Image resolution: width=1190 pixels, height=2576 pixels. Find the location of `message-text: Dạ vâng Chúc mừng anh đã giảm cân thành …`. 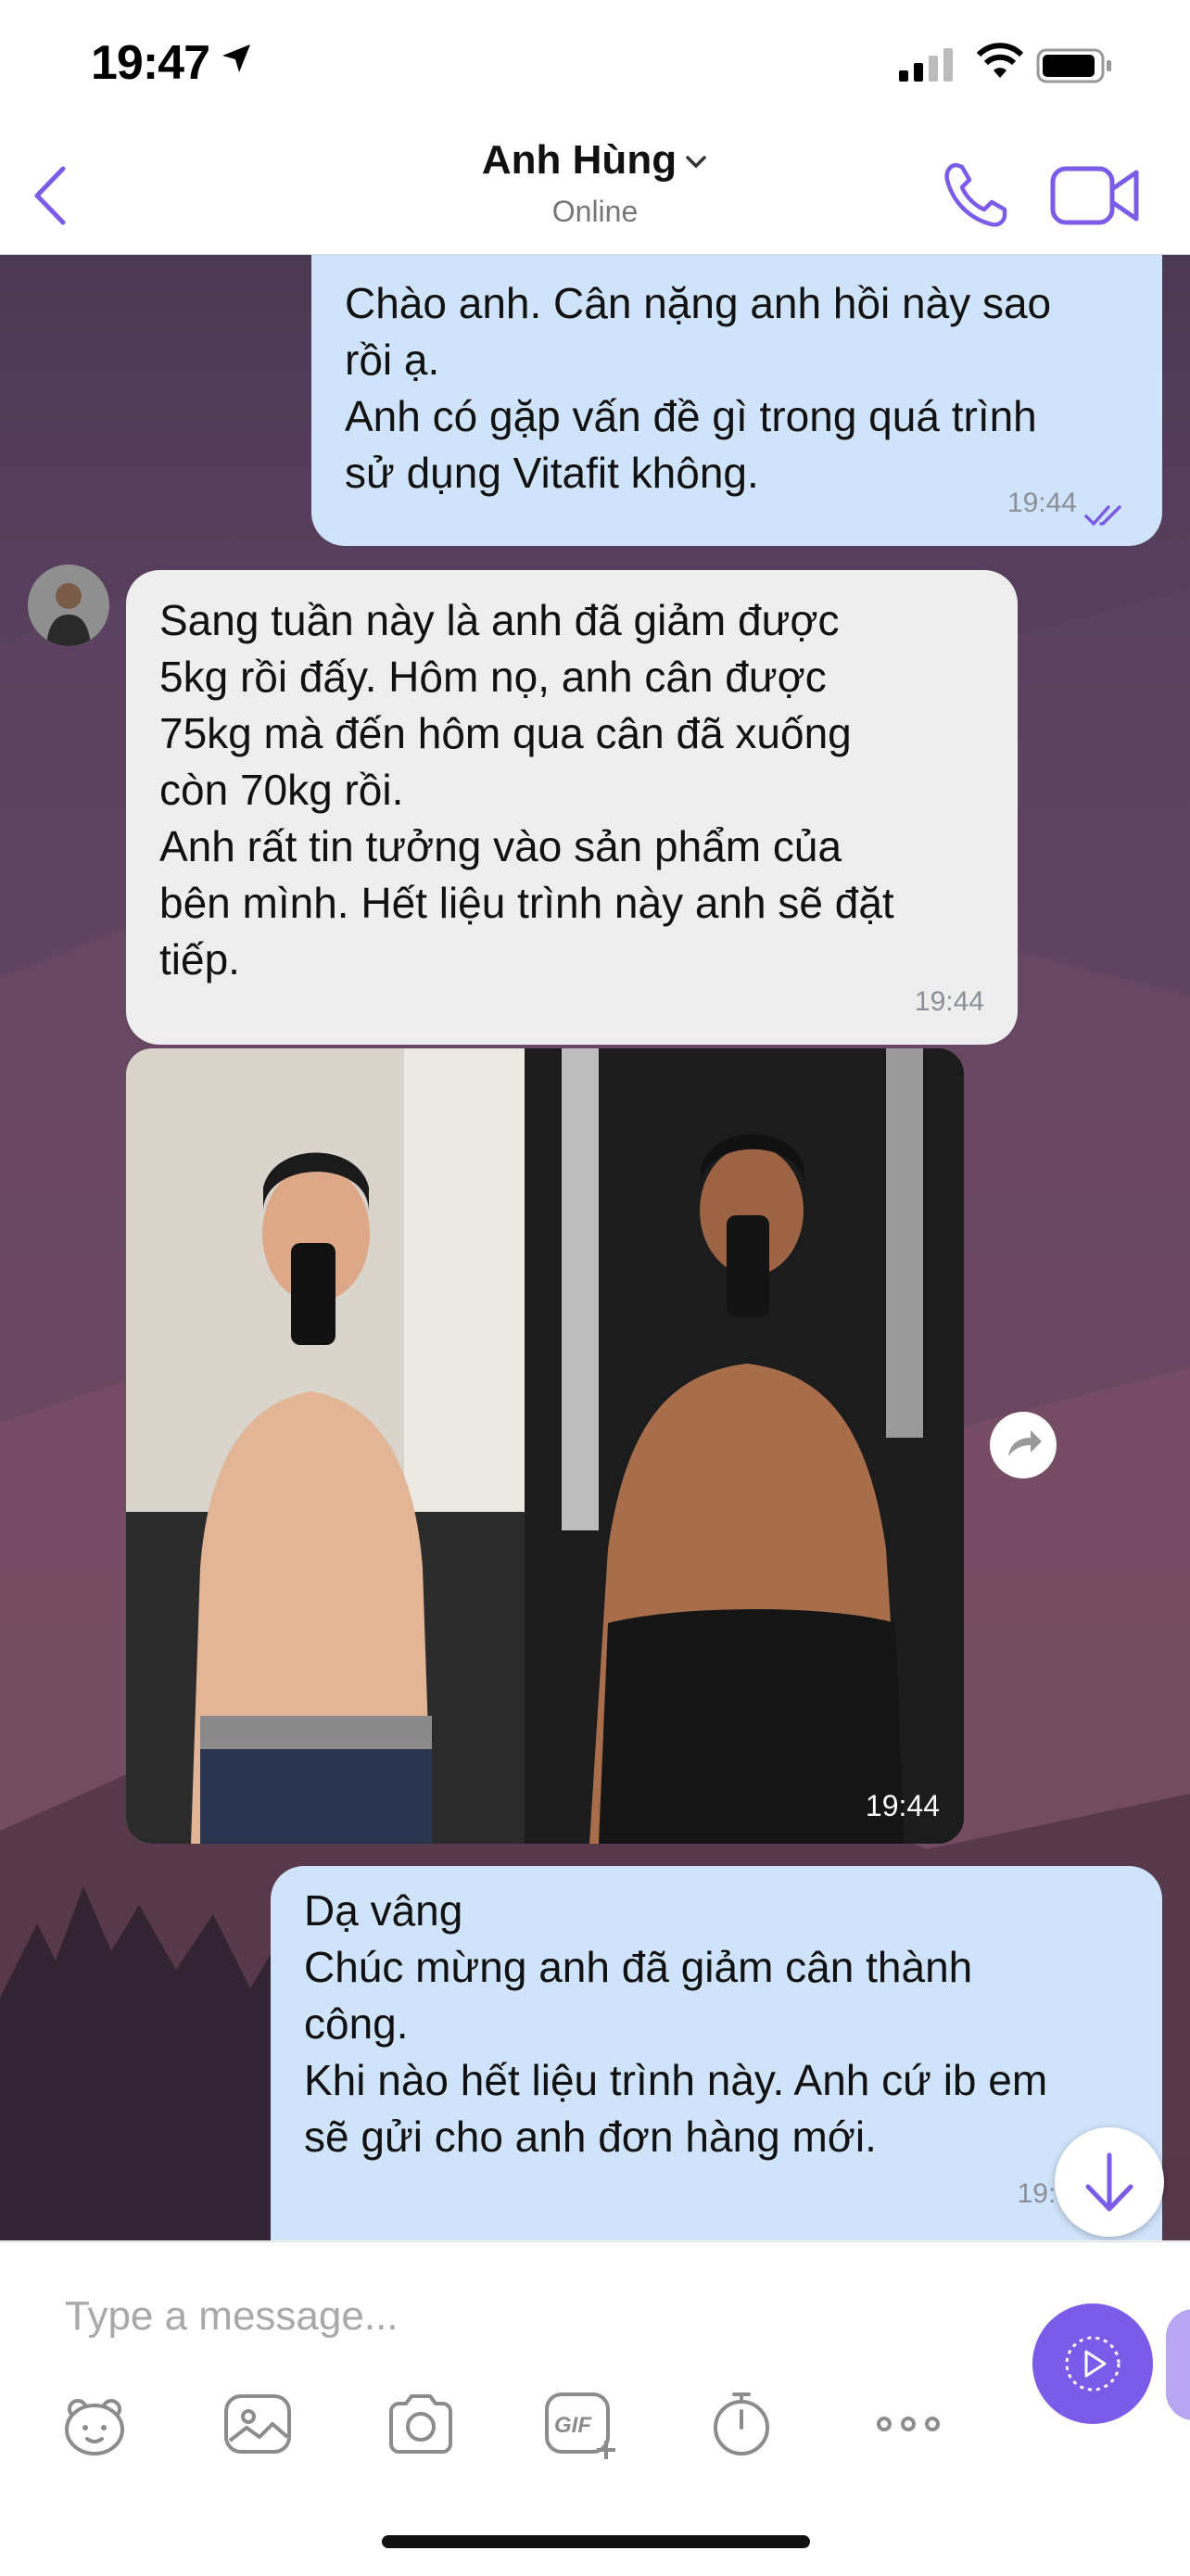

message-text: Dạ vâng Chúc mừng anh đã giảm cân thành … is located at coordinates (676, 2024).